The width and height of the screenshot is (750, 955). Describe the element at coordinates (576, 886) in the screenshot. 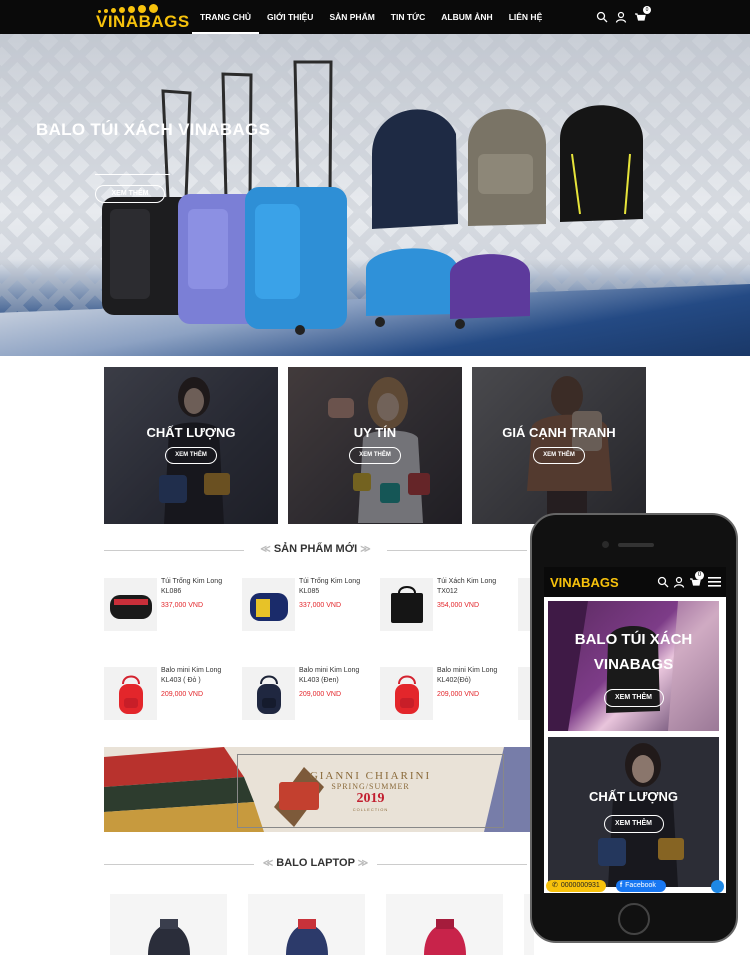

I see `hotline-button: ✆ 0000000931` at that location.